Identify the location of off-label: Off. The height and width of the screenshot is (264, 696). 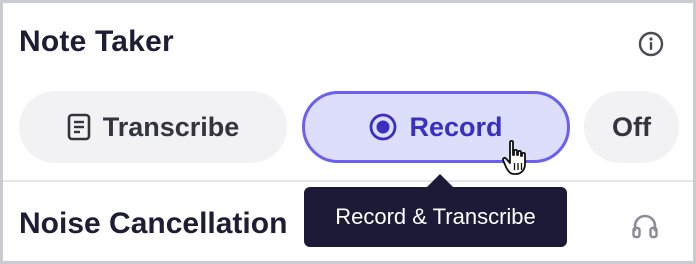
(631, 126).